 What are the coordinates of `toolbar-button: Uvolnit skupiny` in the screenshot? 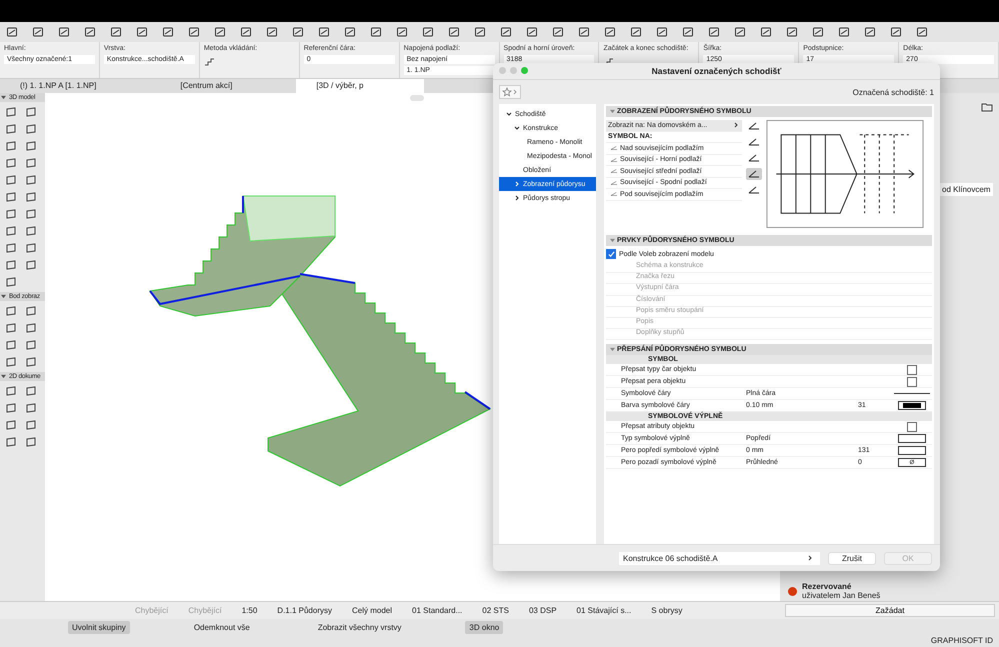 It's located at (99, 627).